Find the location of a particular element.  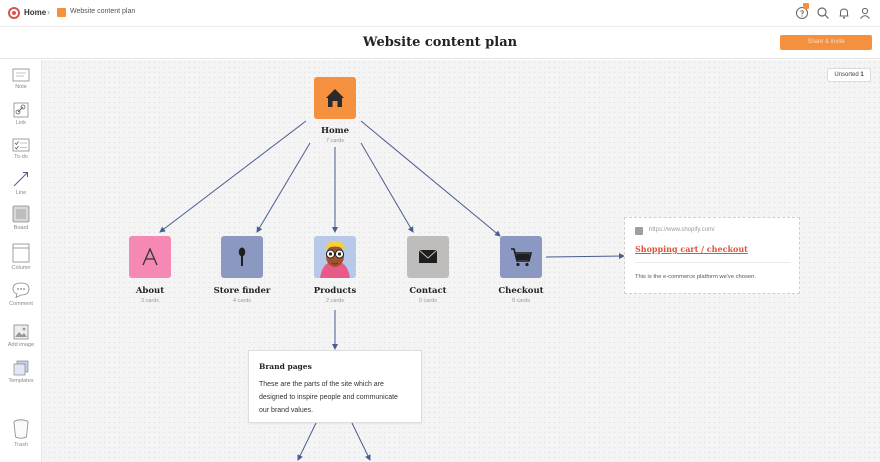

letter-a-icon is located at coordinates (150, 256).